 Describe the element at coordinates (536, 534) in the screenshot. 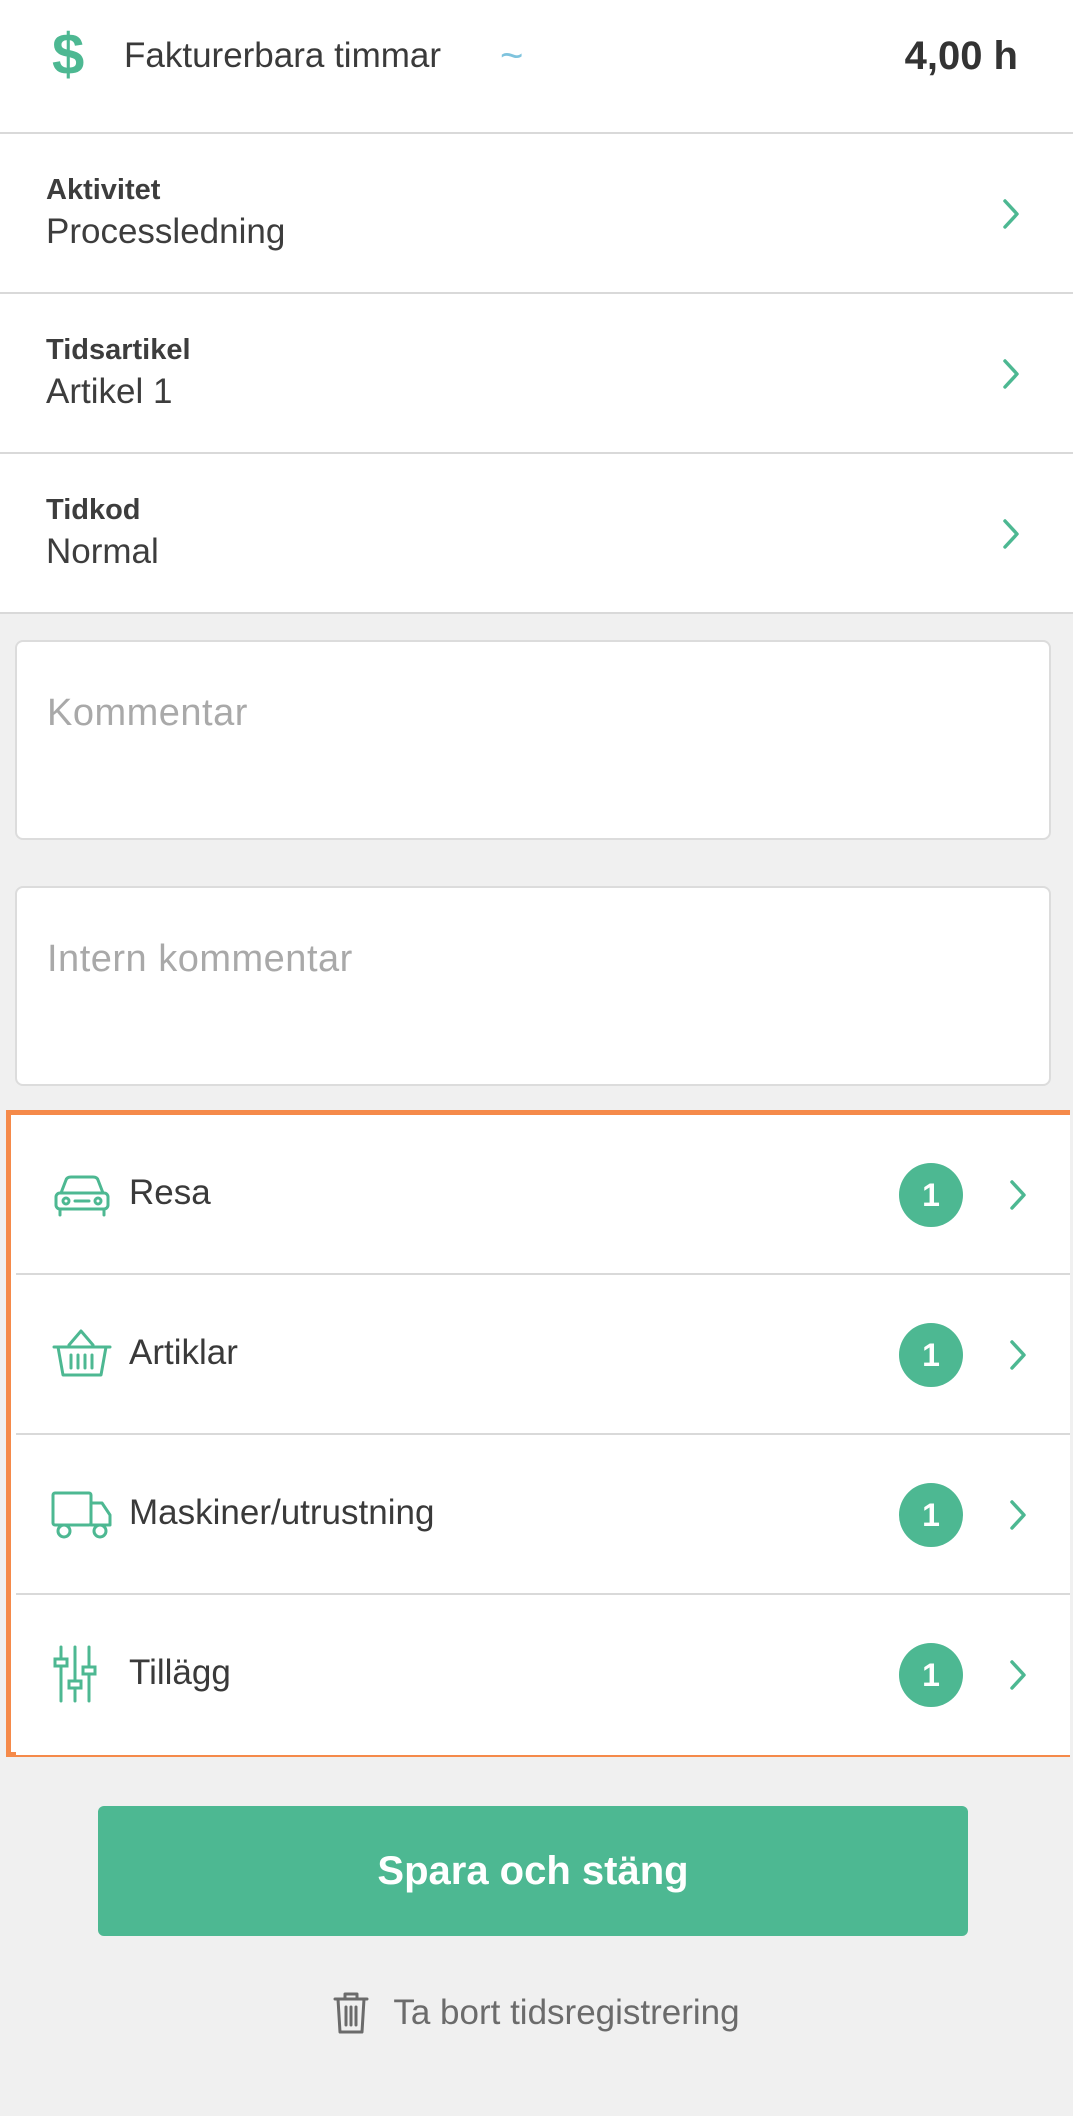

I see `time-code-row: Tidkod Normal` at that location.